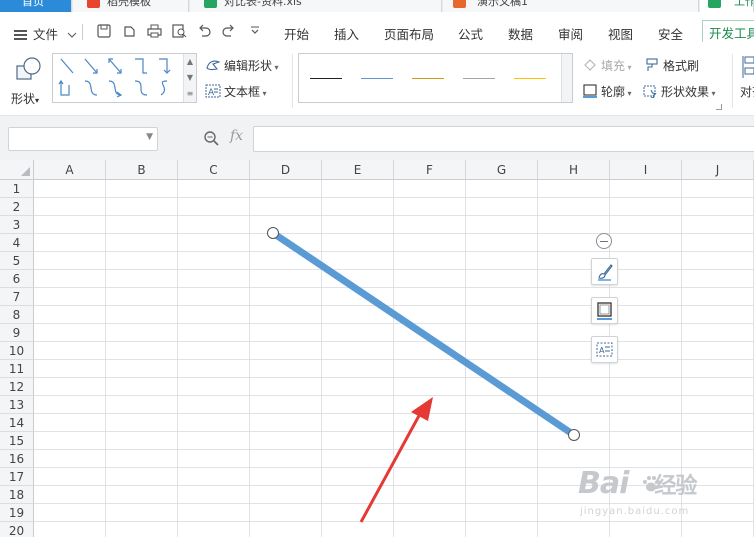 This screenshot has height=537, width=754. Describe the element at coordinates (104, 32) in the screenshot. I see `save-icon` at that location.